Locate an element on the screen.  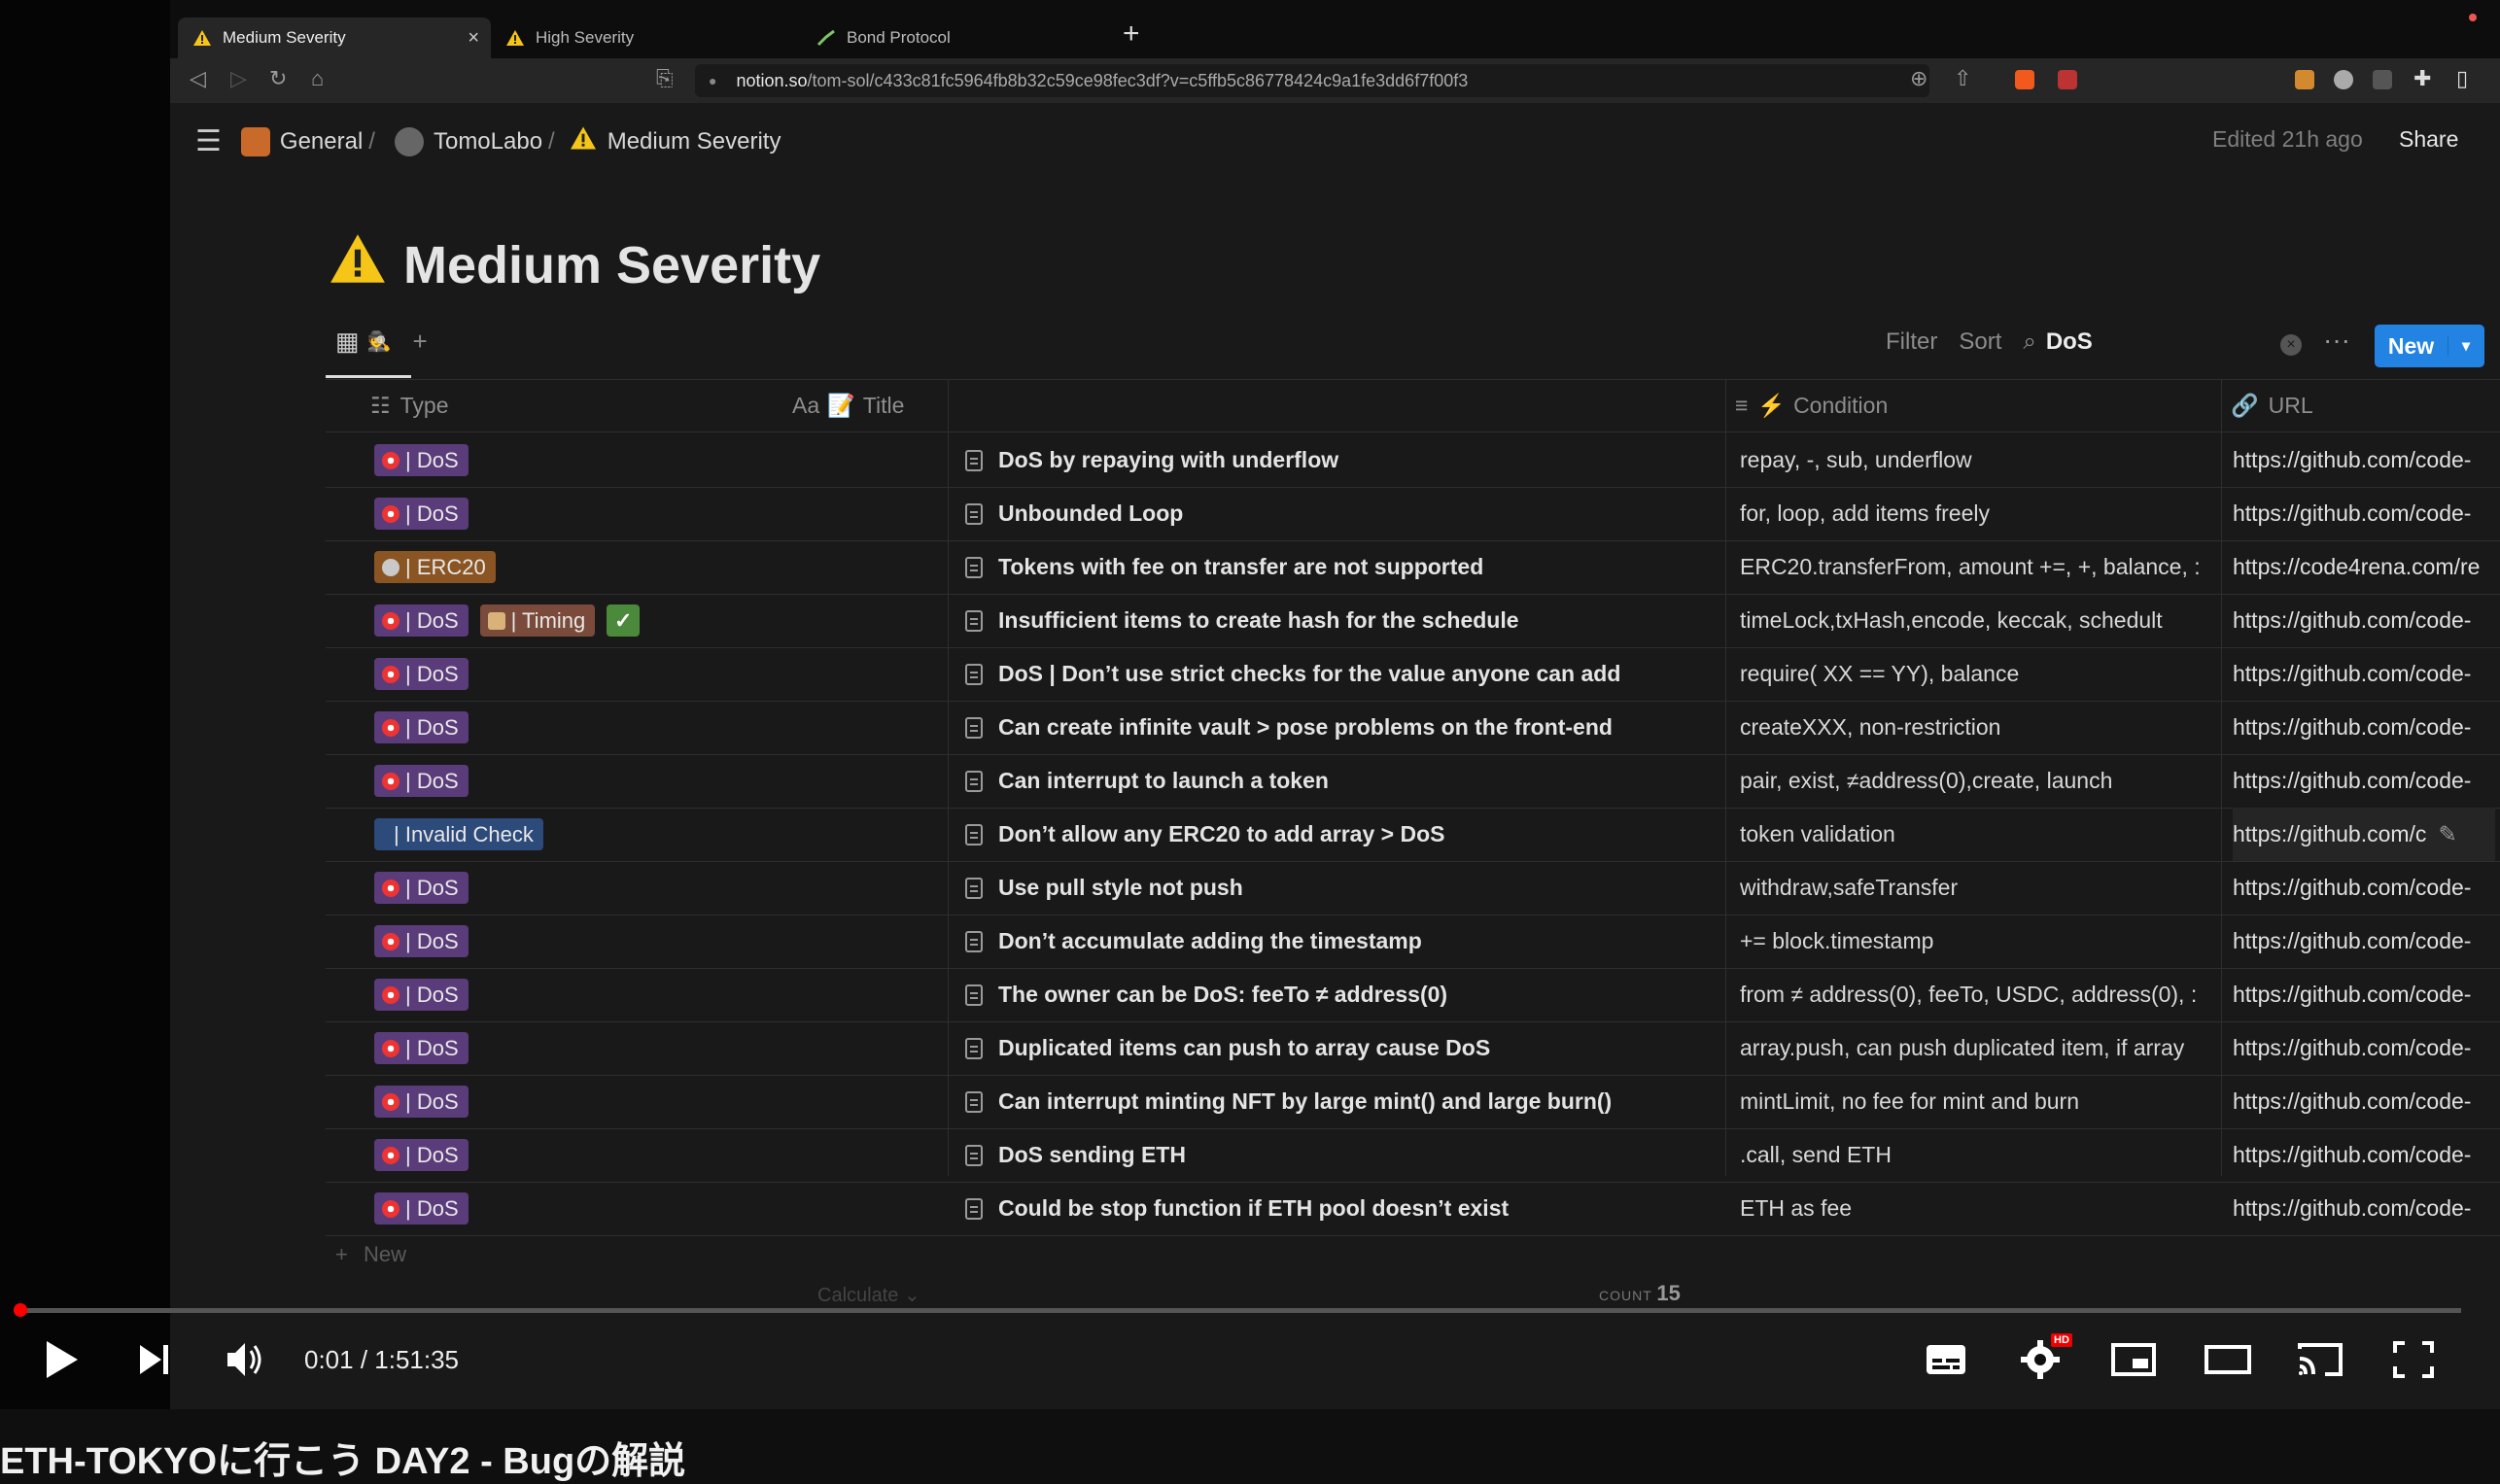
search-input: DoS is located at coordinates (2143, 342).